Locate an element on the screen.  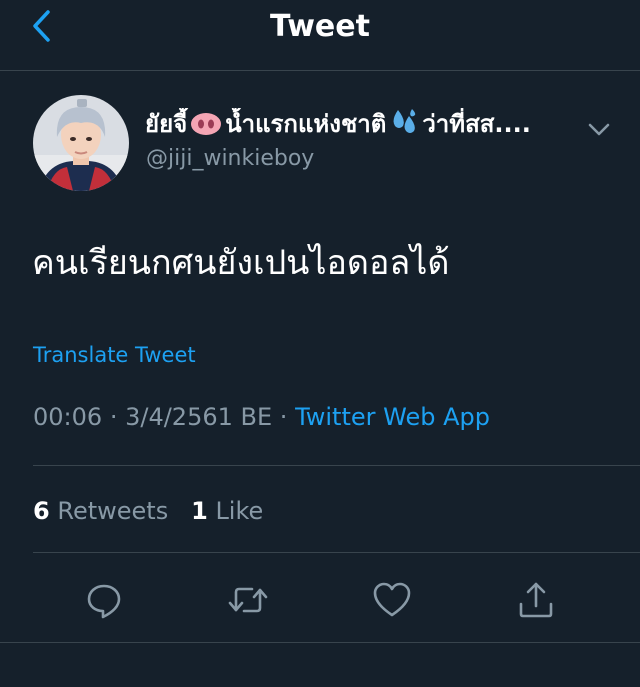
top-navigation-bar: Tweet is located at coordinates (320, 35).